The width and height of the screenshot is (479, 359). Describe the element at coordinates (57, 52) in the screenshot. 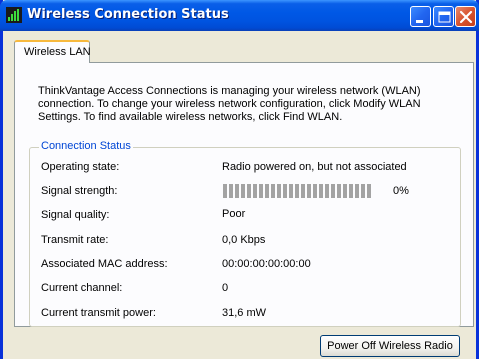

I see `tab-label: Wireless LAN` at that location.